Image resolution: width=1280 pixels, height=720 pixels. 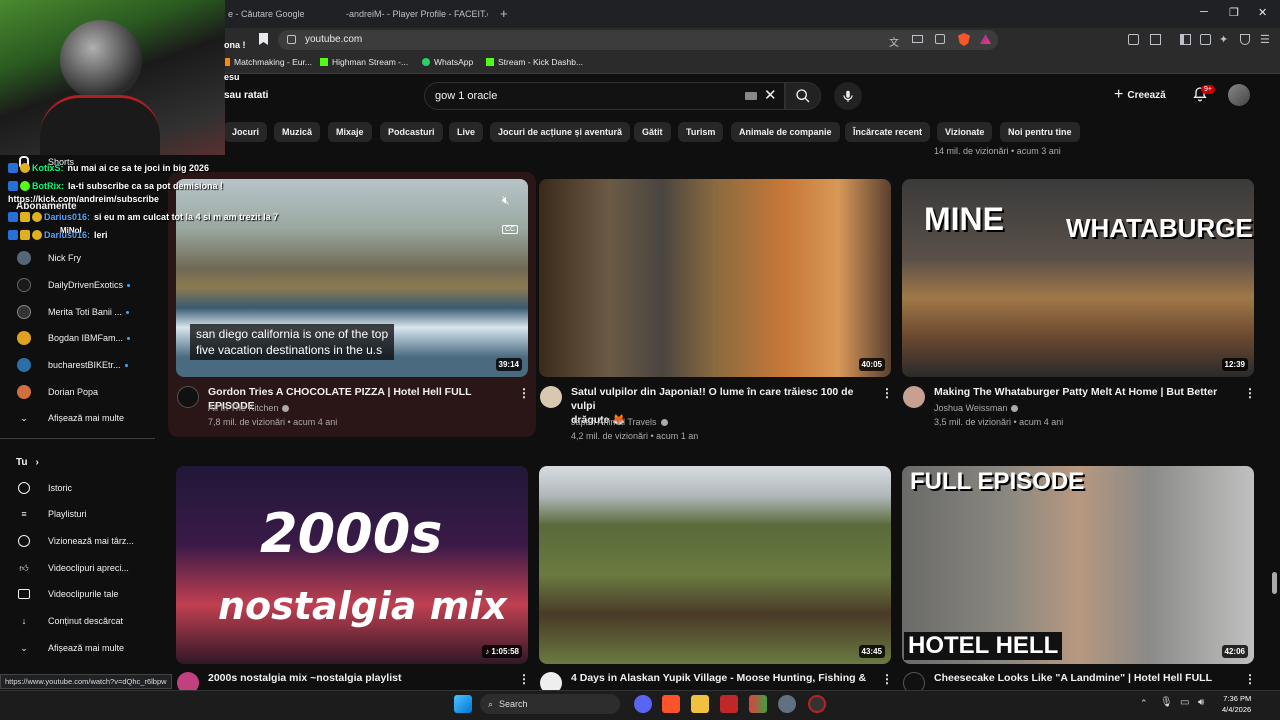 I want to click on minimize-button: ─, so click(x=1204, y=12).